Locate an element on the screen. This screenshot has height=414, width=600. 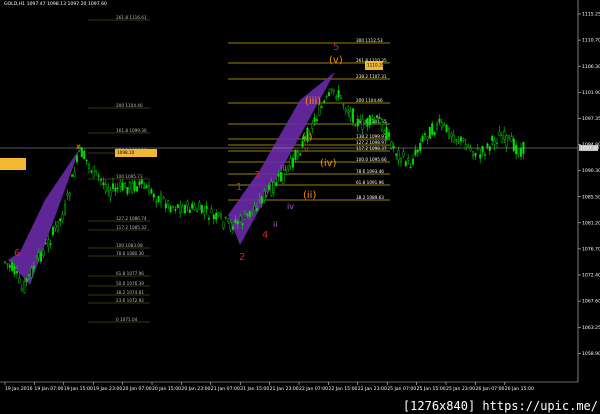
watermark: [1276x840] https://upic.me/ is located at coordinates (500, 406).